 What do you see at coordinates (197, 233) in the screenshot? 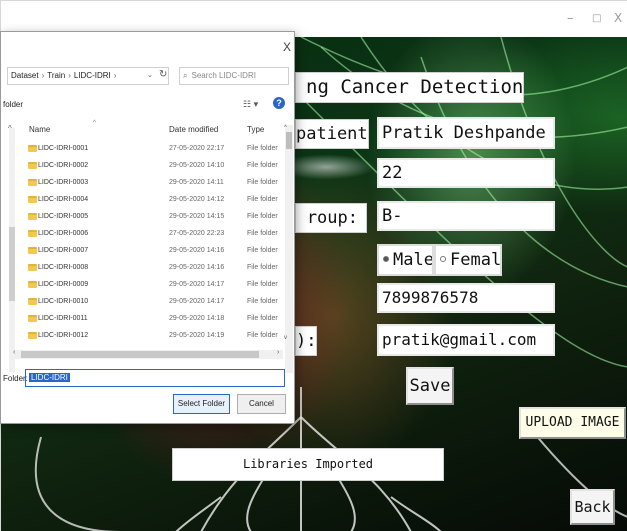
I see `row-date: 27-05-2020 22:23` at bounding box center [197, 233].